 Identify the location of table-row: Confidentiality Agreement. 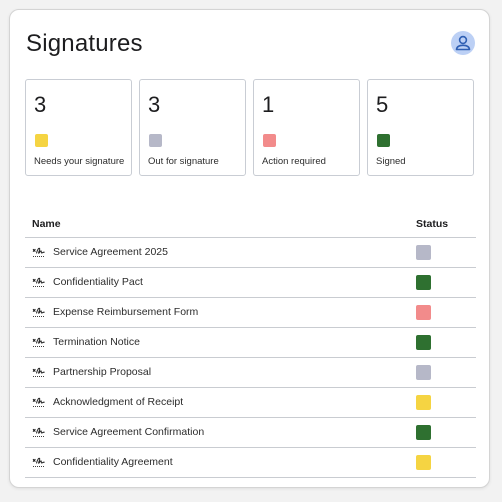
(250, 463).